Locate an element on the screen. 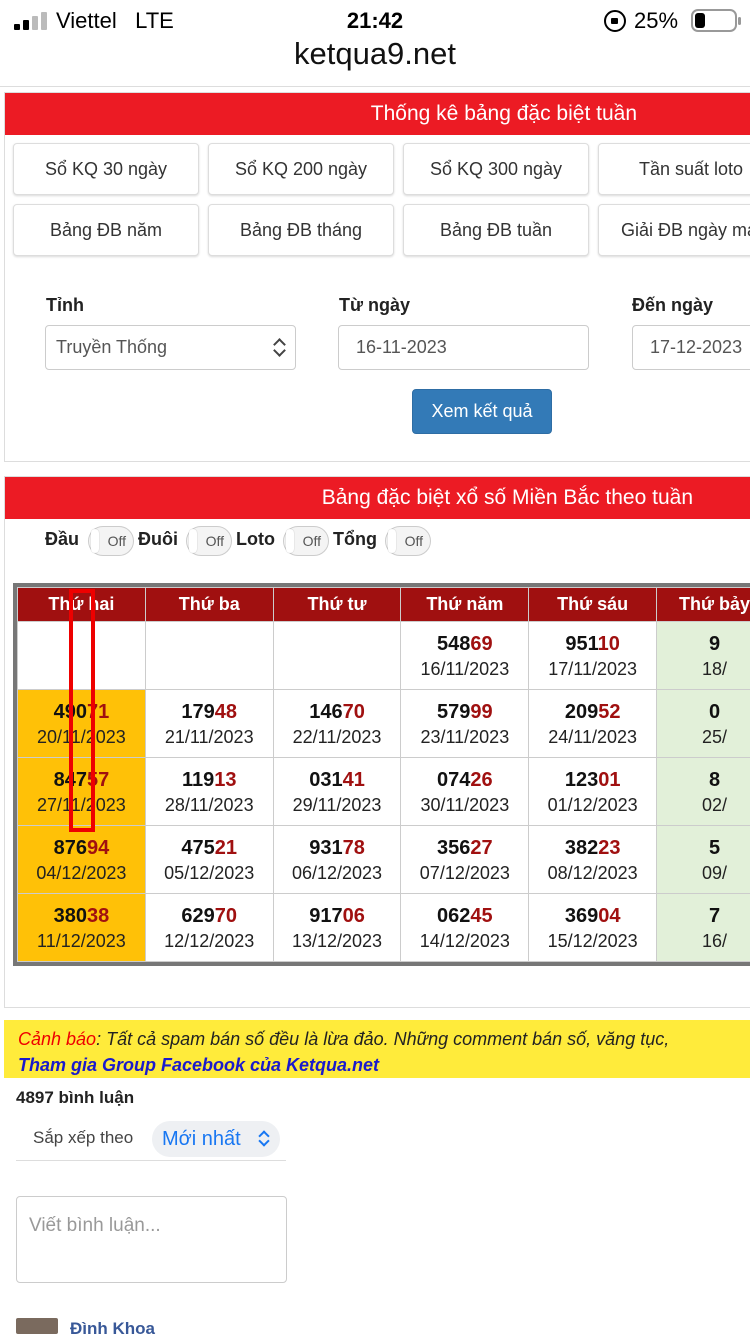  number-tail: 38 is located at coordinates (98, 916).